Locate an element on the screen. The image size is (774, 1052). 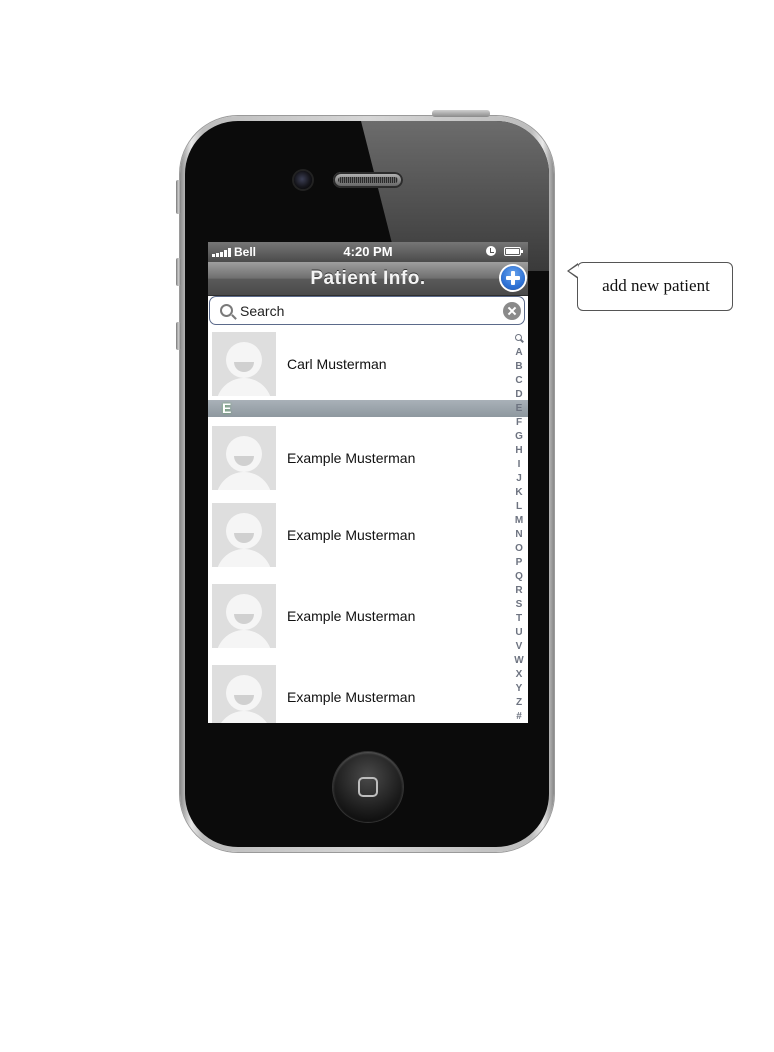
callout-text: add new patient is located at coordinates (656, 285).